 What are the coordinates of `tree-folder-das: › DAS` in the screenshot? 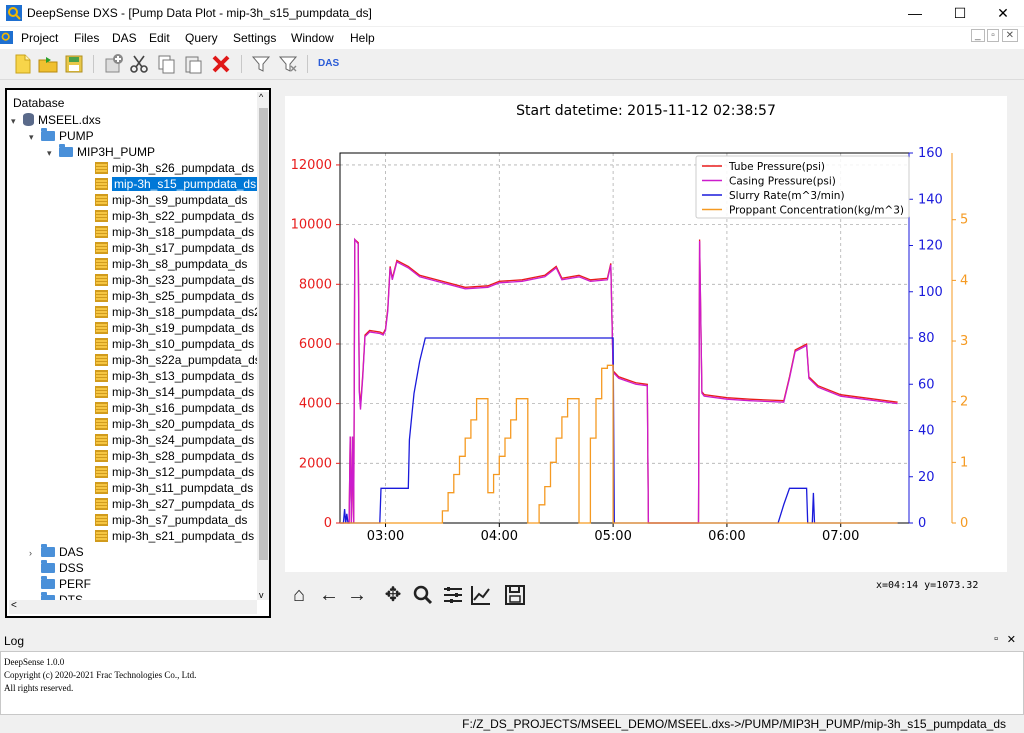 It's located at (56, 552).